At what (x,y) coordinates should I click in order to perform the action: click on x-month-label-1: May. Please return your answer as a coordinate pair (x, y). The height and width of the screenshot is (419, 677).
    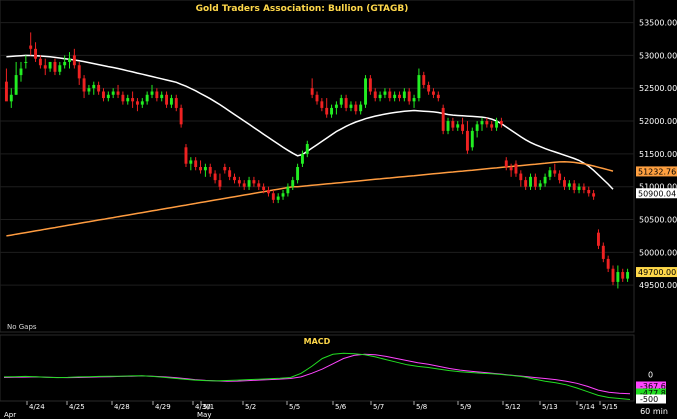
    Looking at the image, I should click on (204, 415).